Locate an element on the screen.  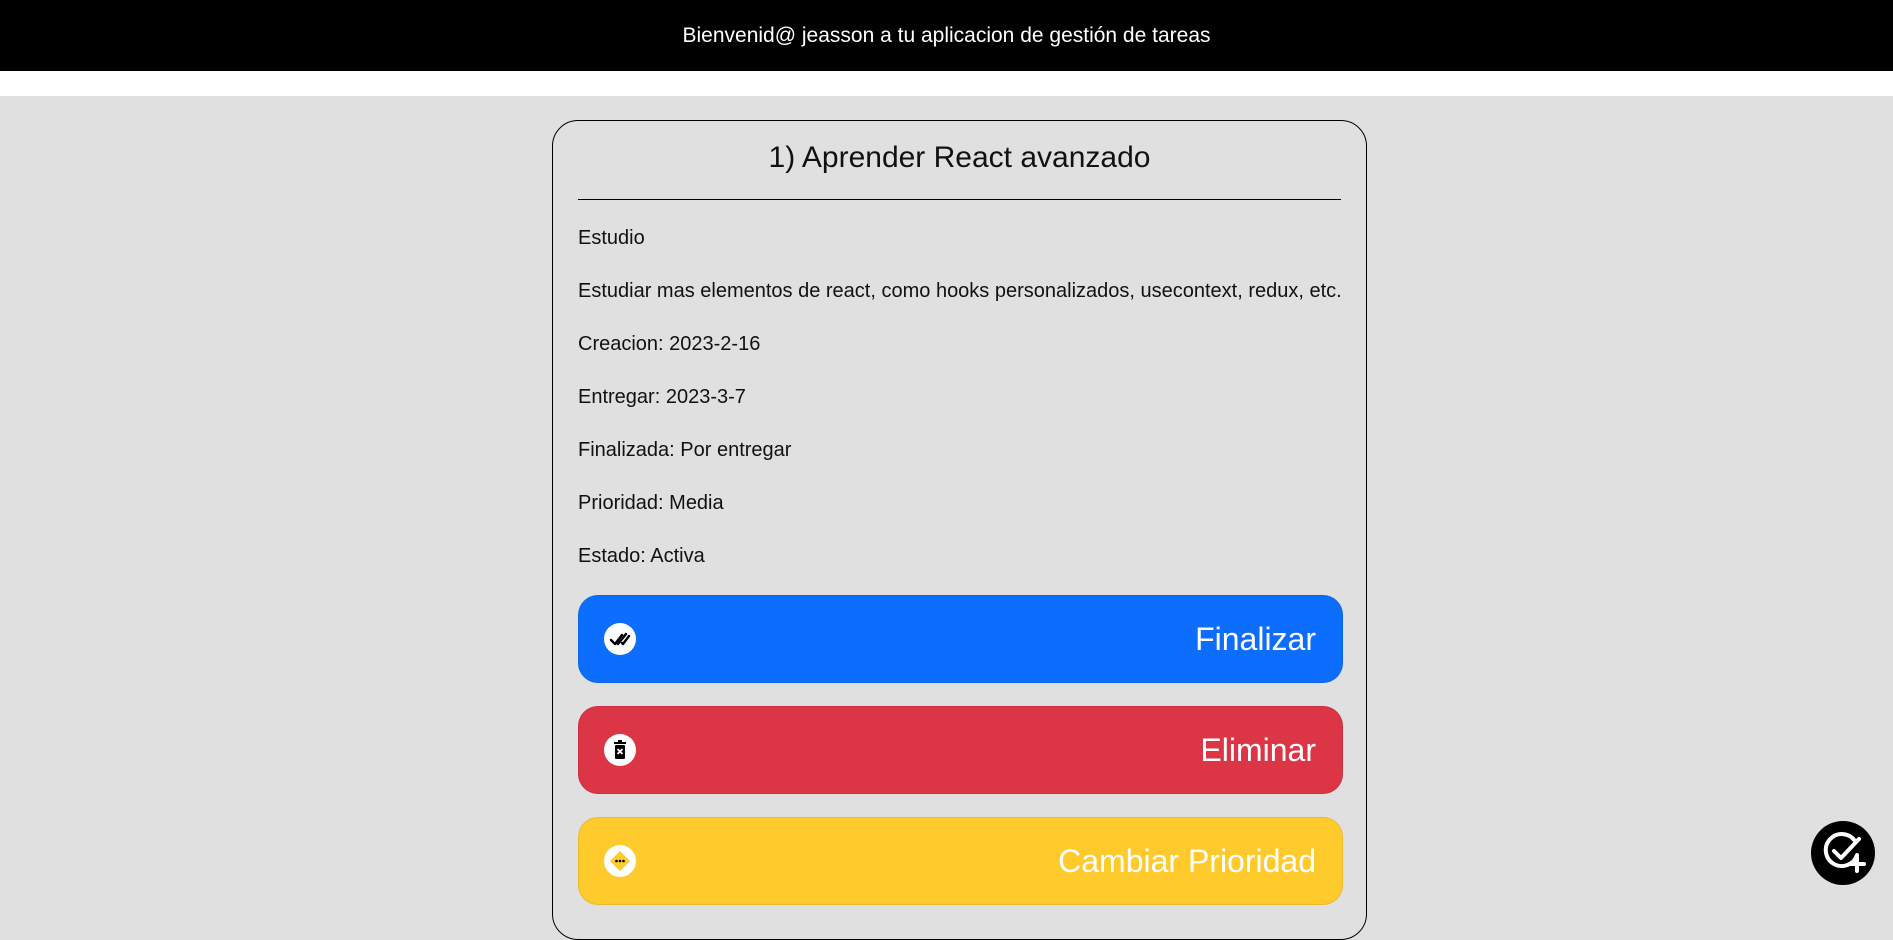
priority-diamond-icon is located at coordinates (620, 861).